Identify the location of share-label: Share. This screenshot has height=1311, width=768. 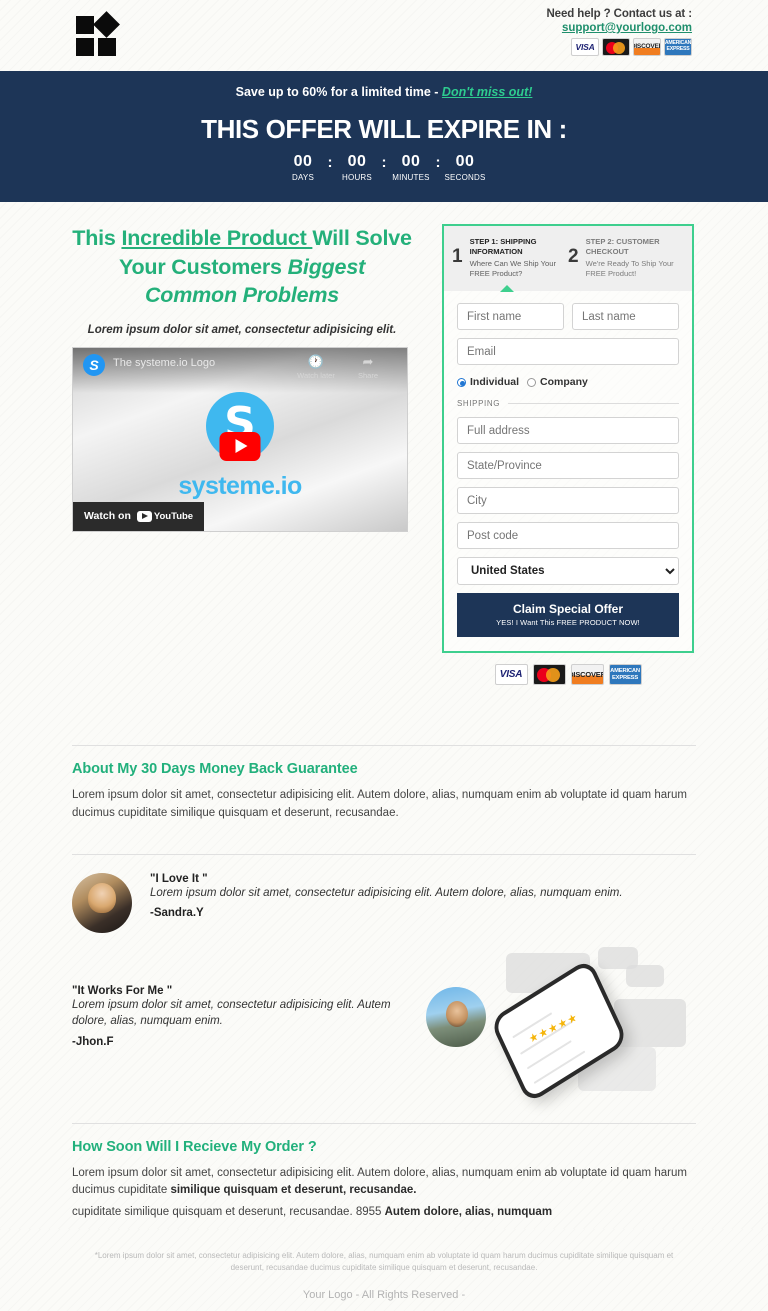
(367, 375).